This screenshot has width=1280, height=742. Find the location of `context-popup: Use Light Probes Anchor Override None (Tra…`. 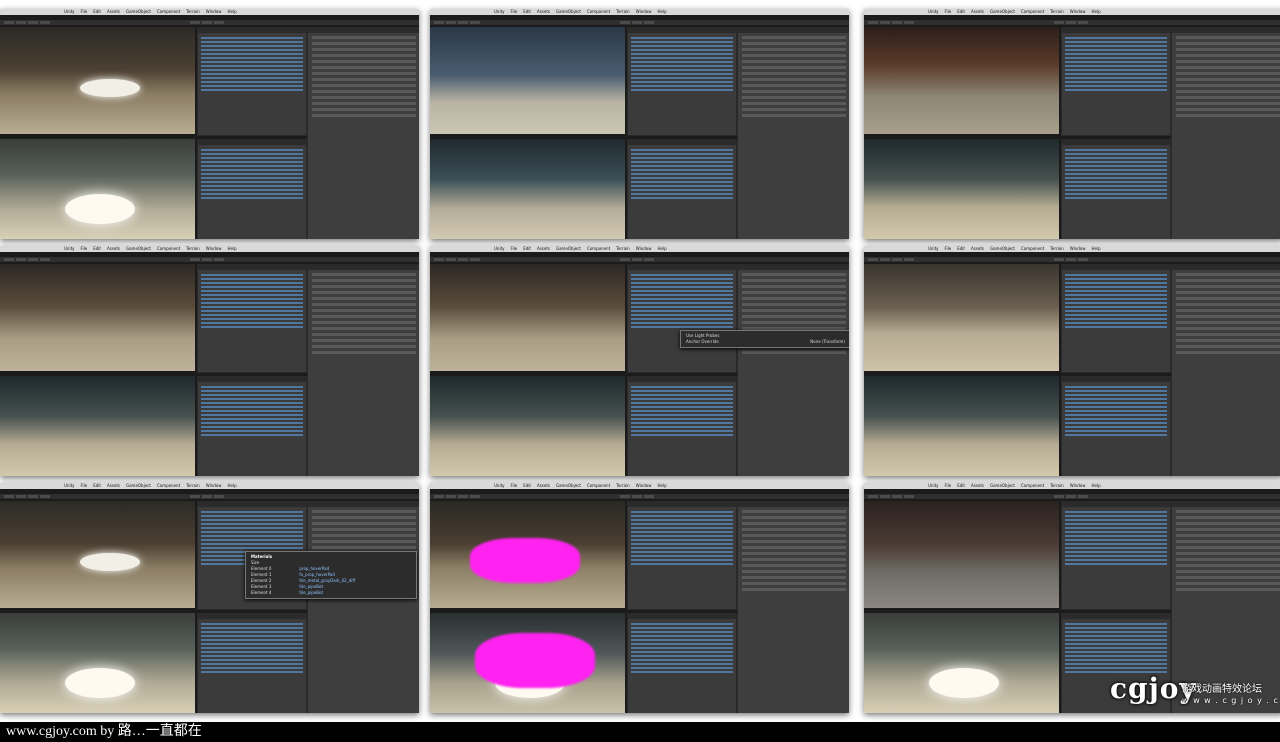

context-popup: Use Light Probes Anchor Override None (Tra… is located at coordinates (764, 339).